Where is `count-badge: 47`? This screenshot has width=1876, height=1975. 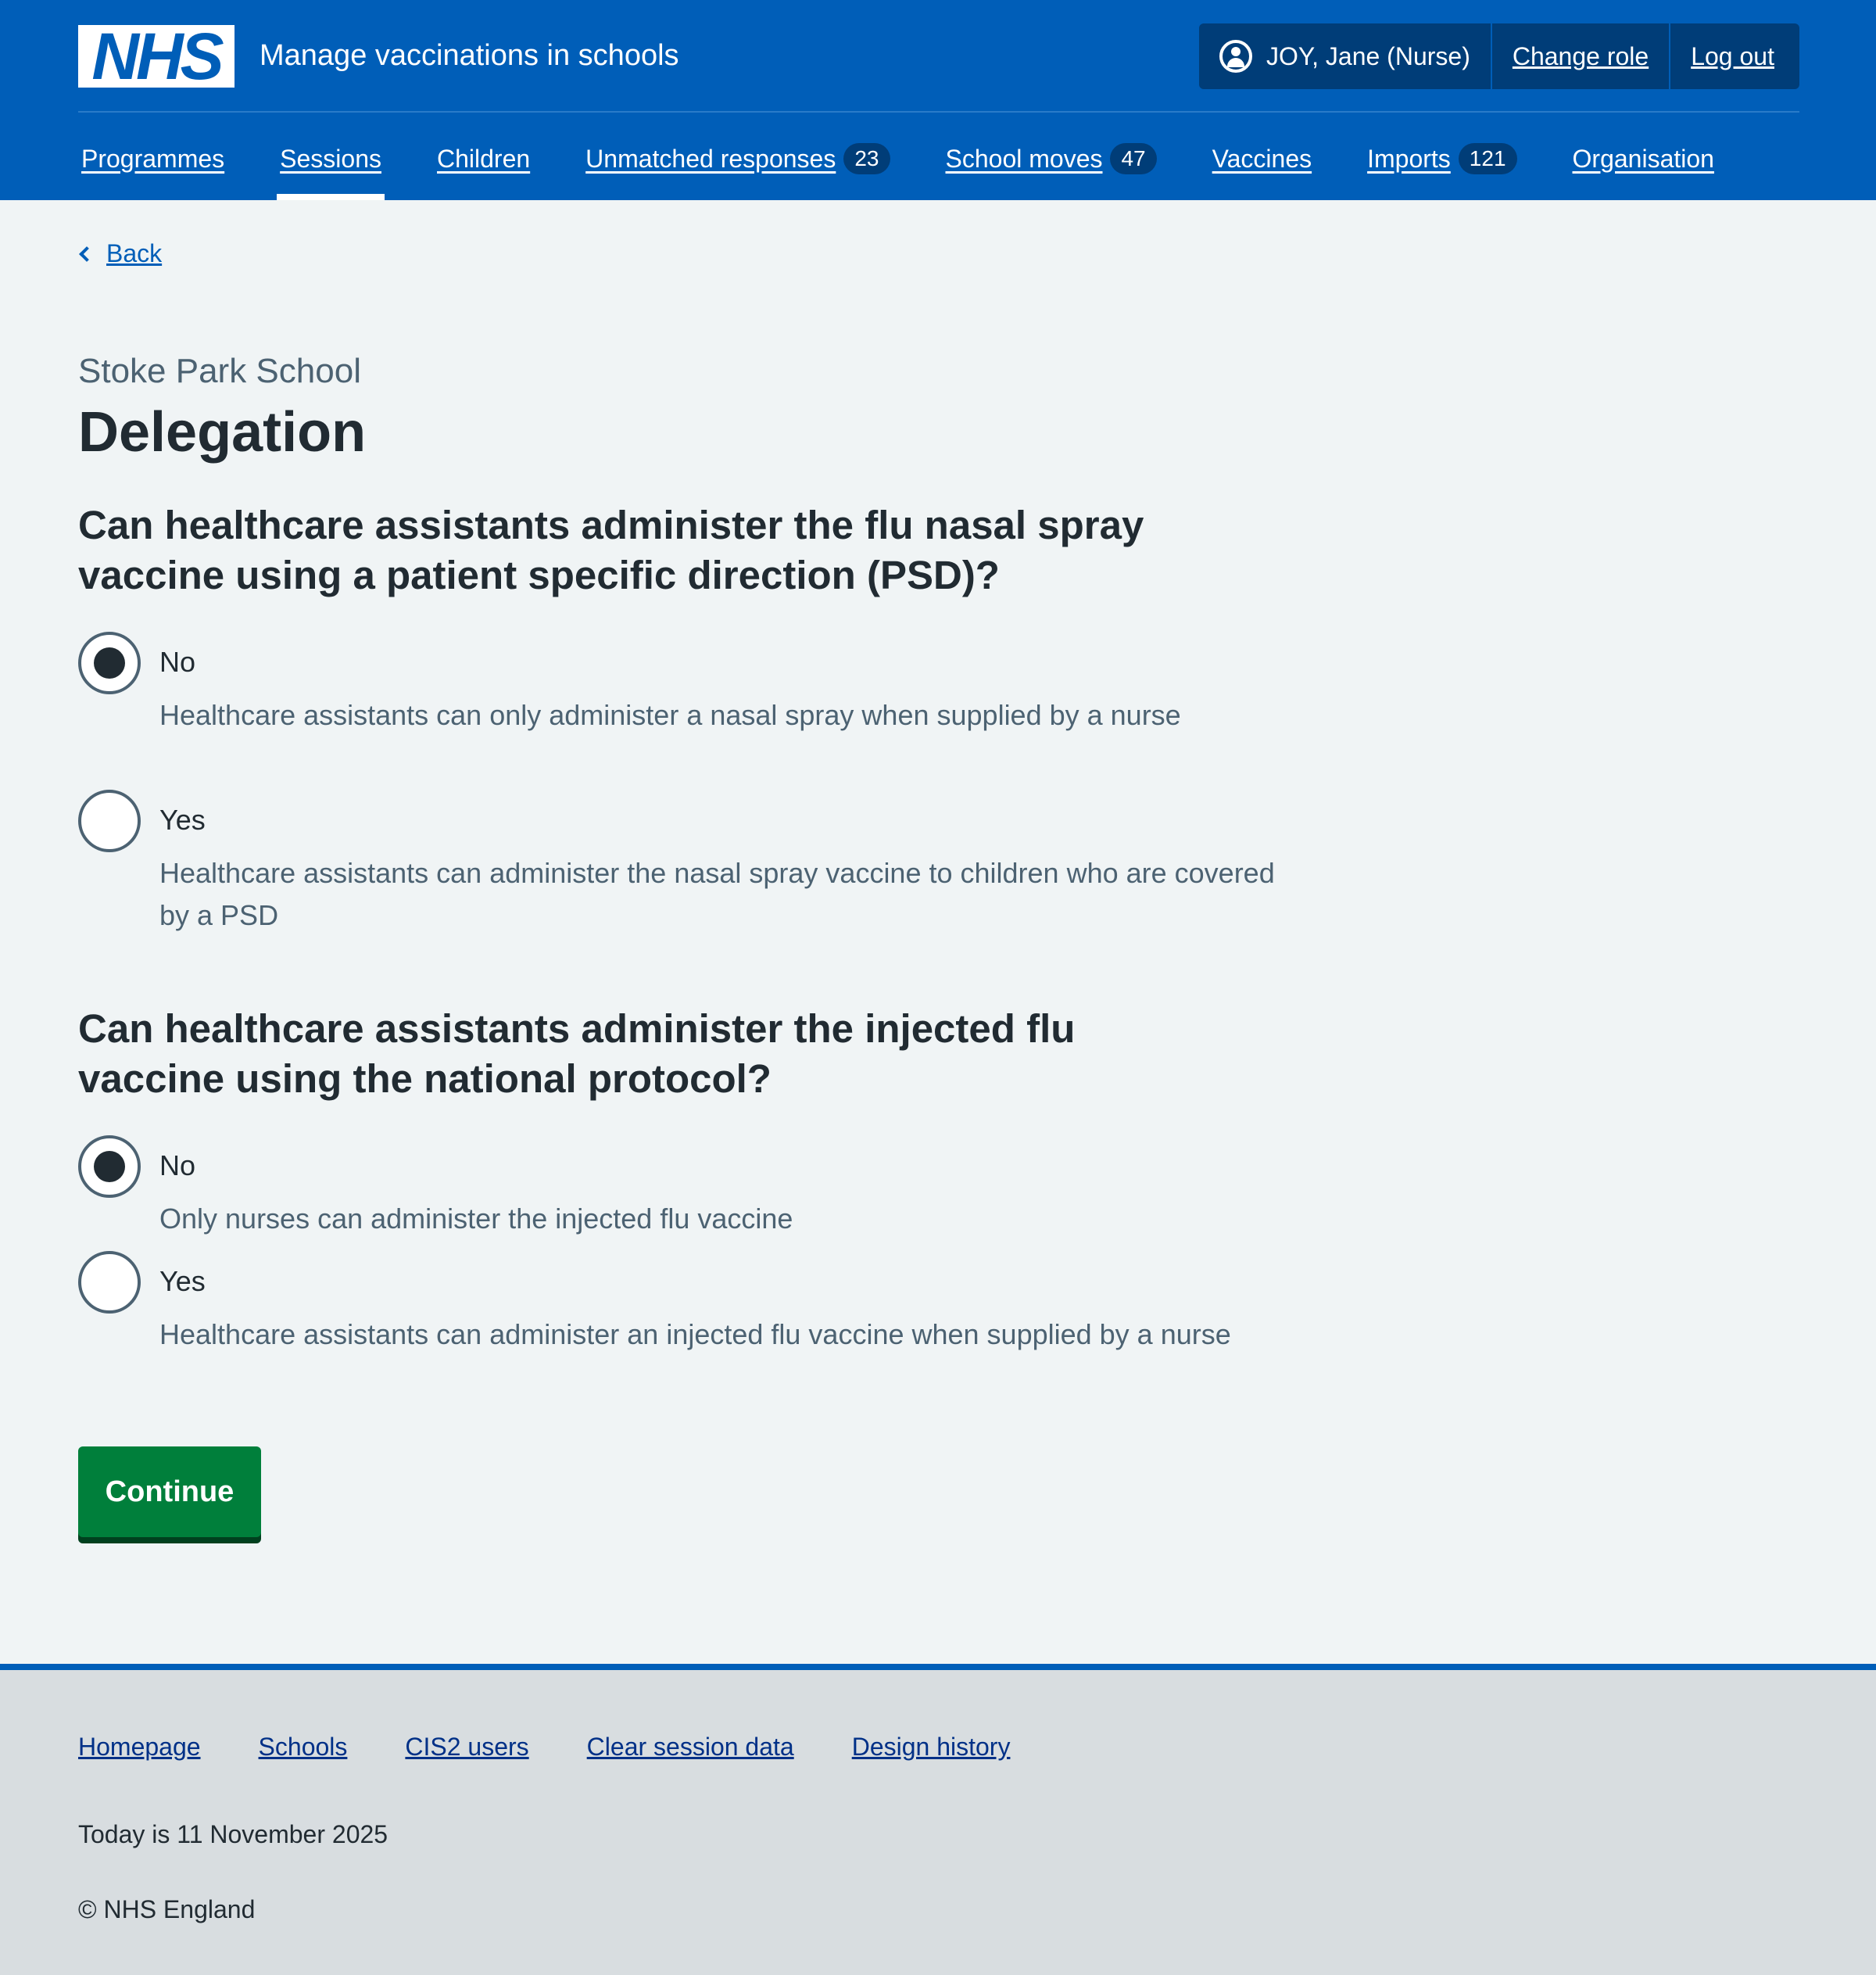
count-badge: 47 is located at coordinates (1133, 159).